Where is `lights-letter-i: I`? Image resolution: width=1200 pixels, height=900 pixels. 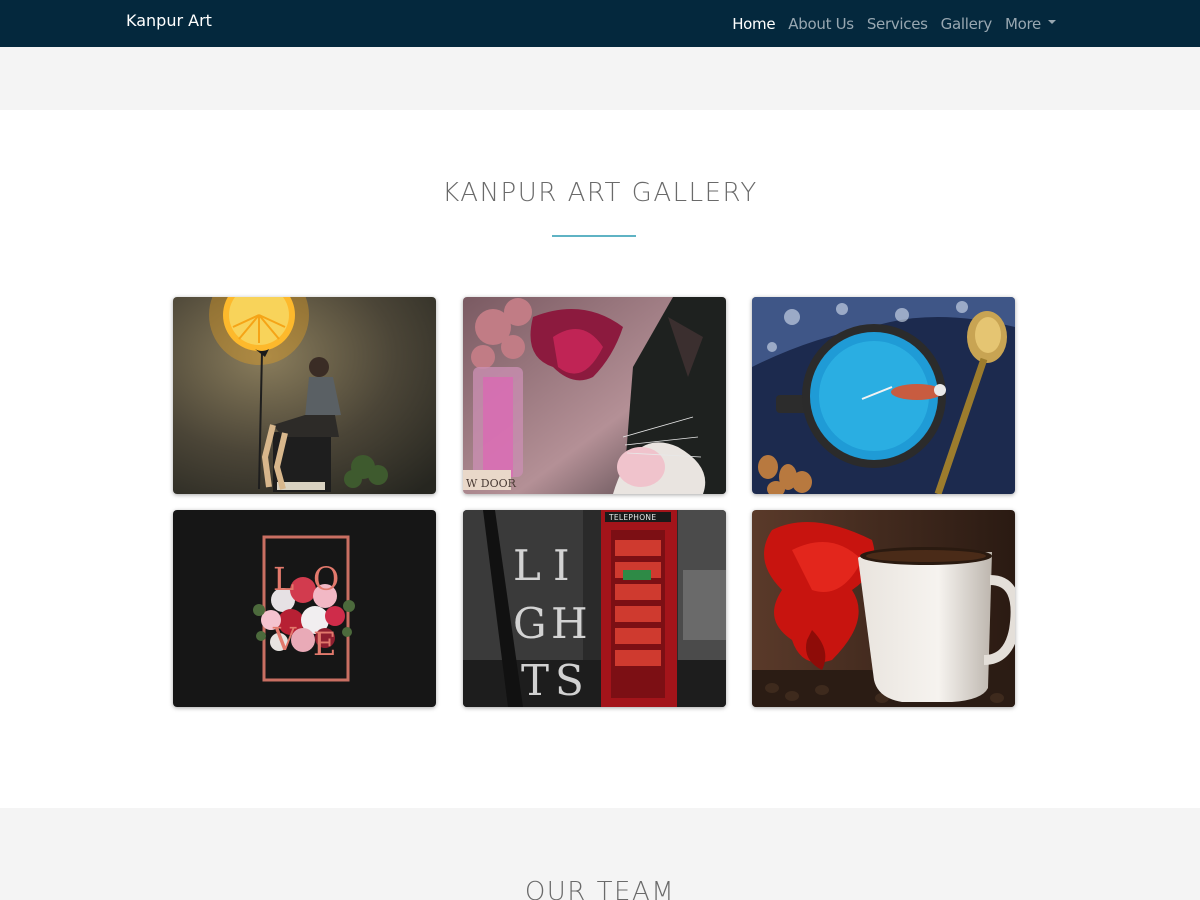 lights-letter-i: I is located at coordinates (561, 565).